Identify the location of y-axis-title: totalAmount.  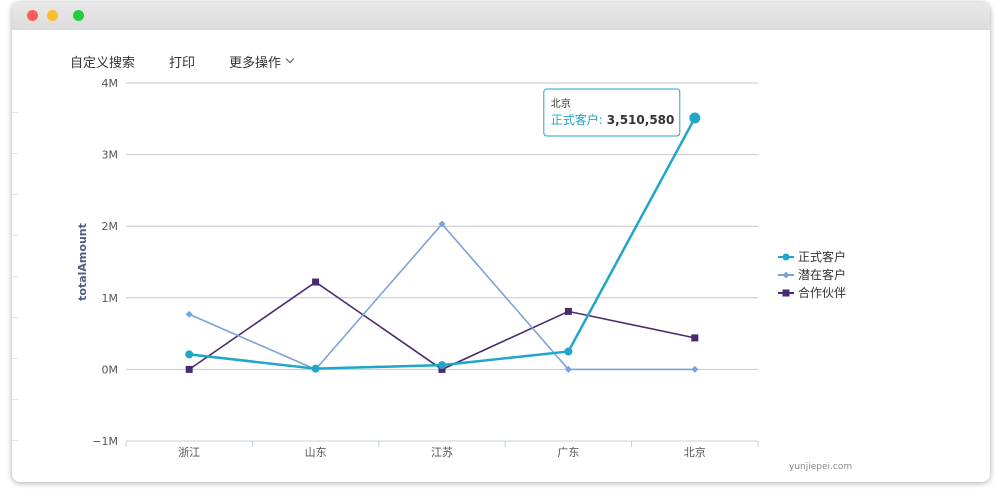
(82, 262).